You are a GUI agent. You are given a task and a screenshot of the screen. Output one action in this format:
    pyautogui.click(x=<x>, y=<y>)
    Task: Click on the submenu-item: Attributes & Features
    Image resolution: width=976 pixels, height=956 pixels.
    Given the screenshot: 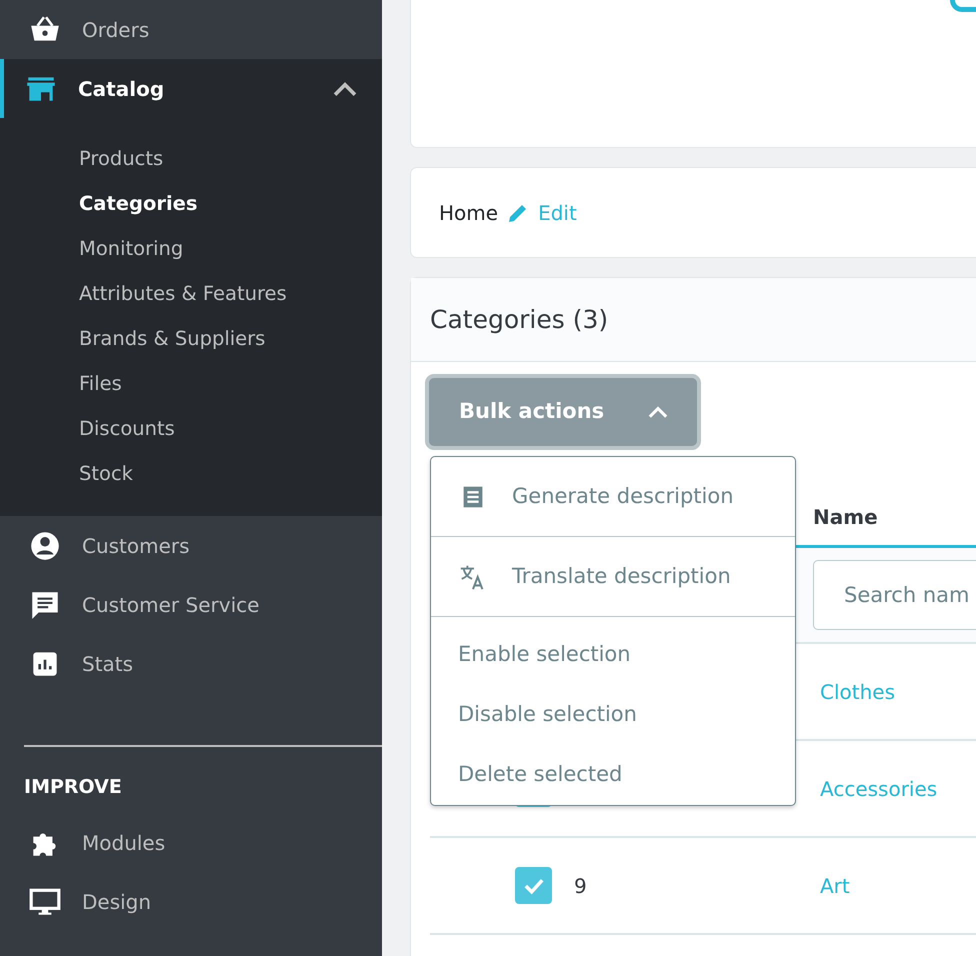 What is the action you would take?
    pyautogui.click(x=191, y=293)
    